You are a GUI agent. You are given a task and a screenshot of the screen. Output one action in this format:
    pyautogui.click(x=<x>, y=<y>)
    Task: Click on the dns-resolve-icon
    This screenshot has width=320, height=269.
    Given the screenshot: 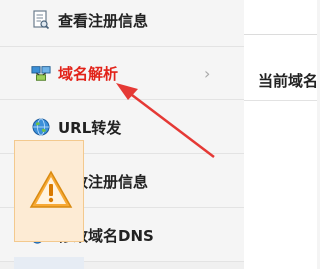 What is the action you would take?
    pyautogui.click(x=41, y=73)
    